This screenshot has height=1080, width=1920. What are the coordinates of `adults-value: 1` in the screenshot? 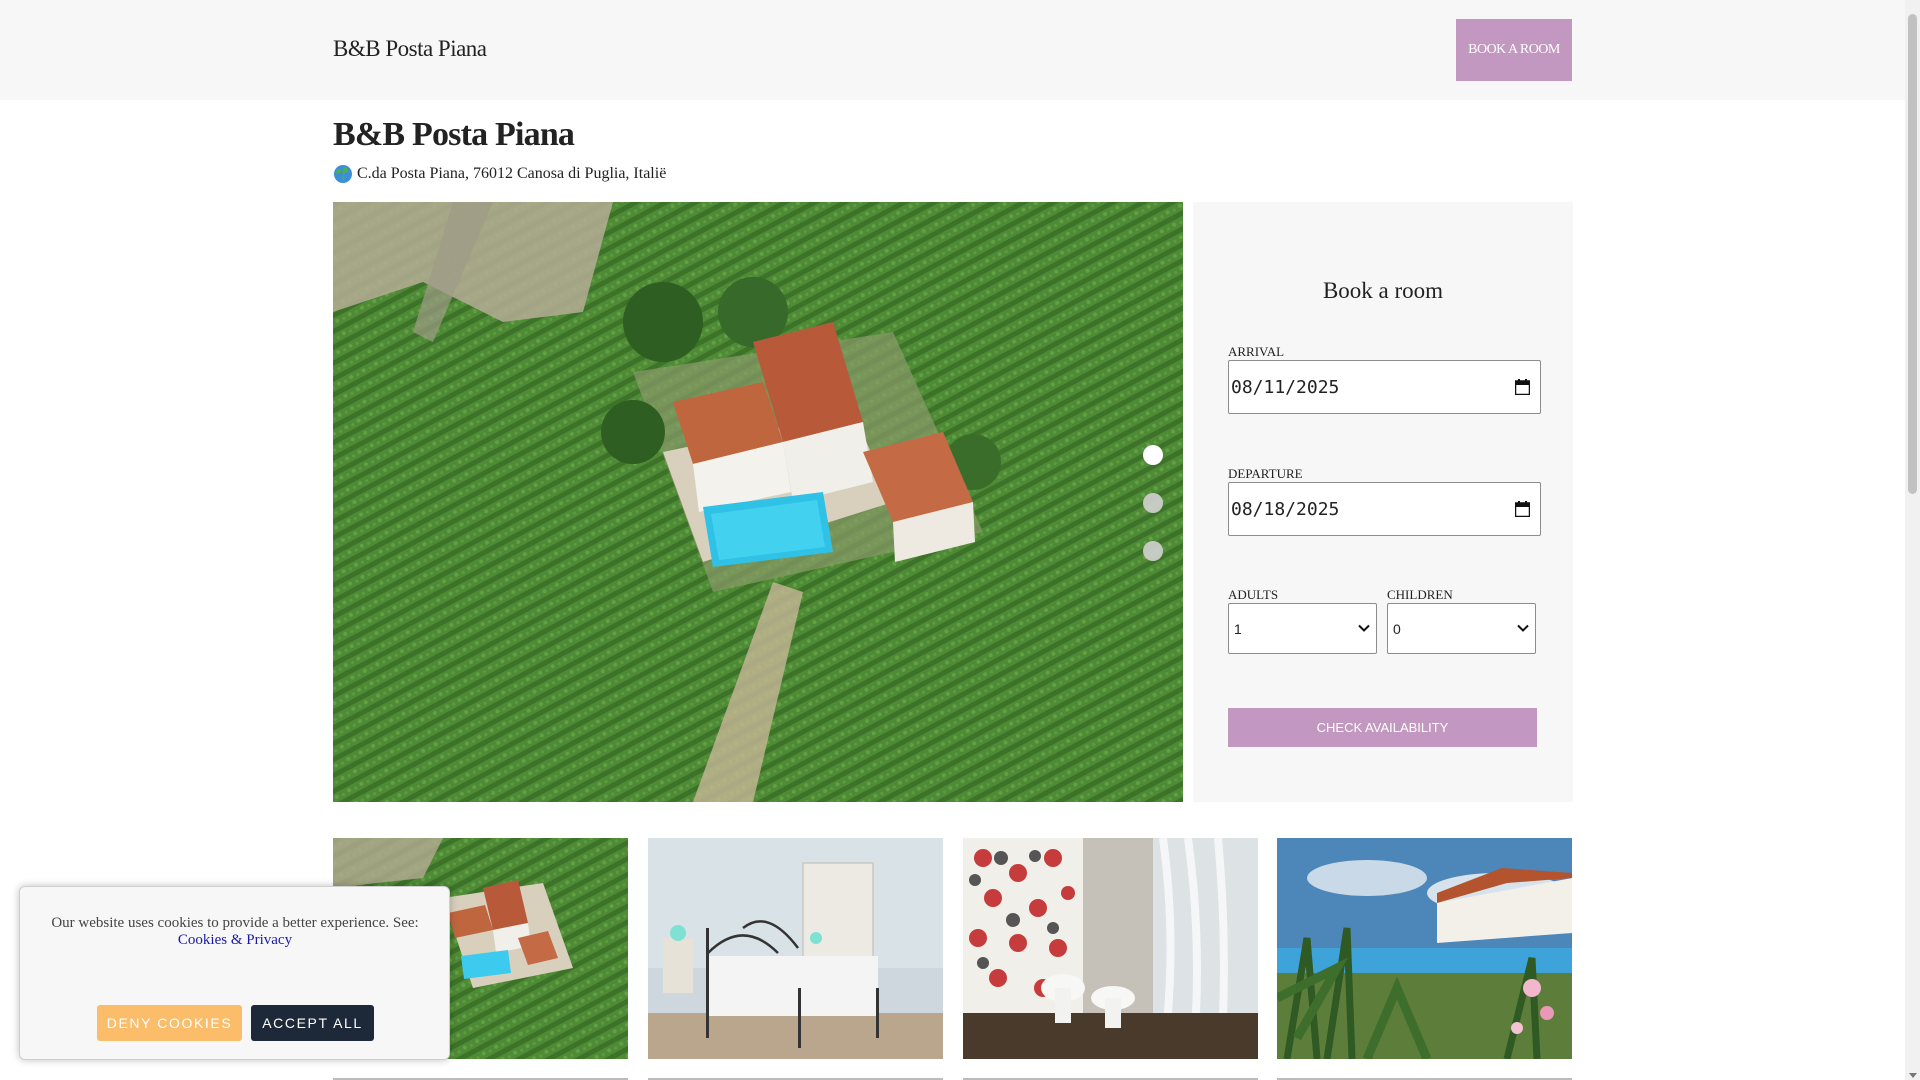 It's located at (1238, 628).